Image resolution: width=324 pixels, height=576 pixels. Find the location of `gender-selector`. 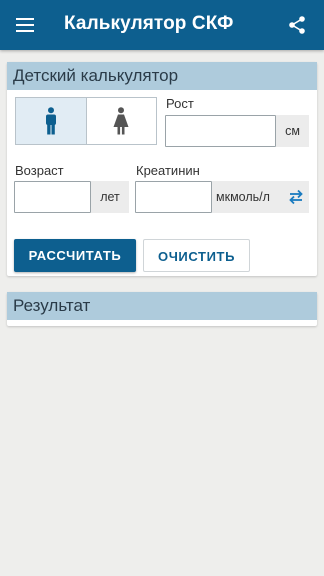

gender-selector is located at coordinates (86, 121).